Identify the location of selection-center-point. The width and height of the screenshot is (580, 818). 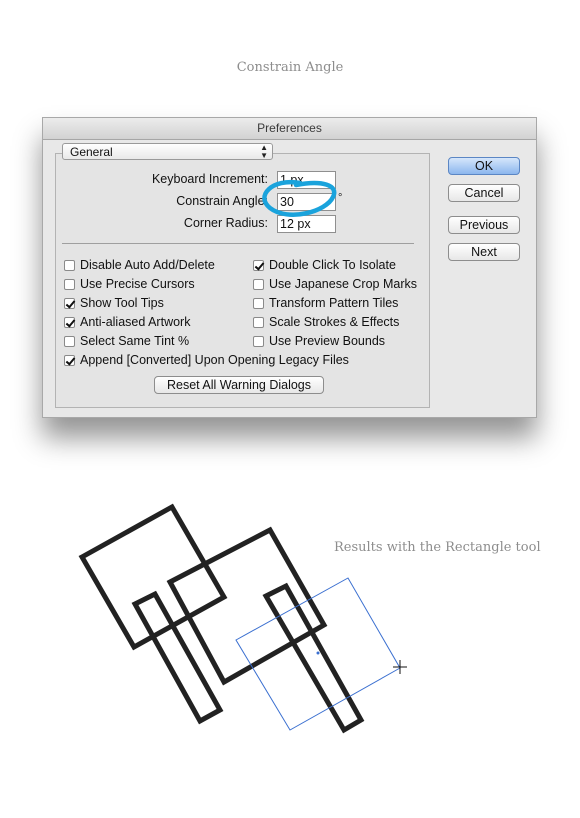
(318, 653).